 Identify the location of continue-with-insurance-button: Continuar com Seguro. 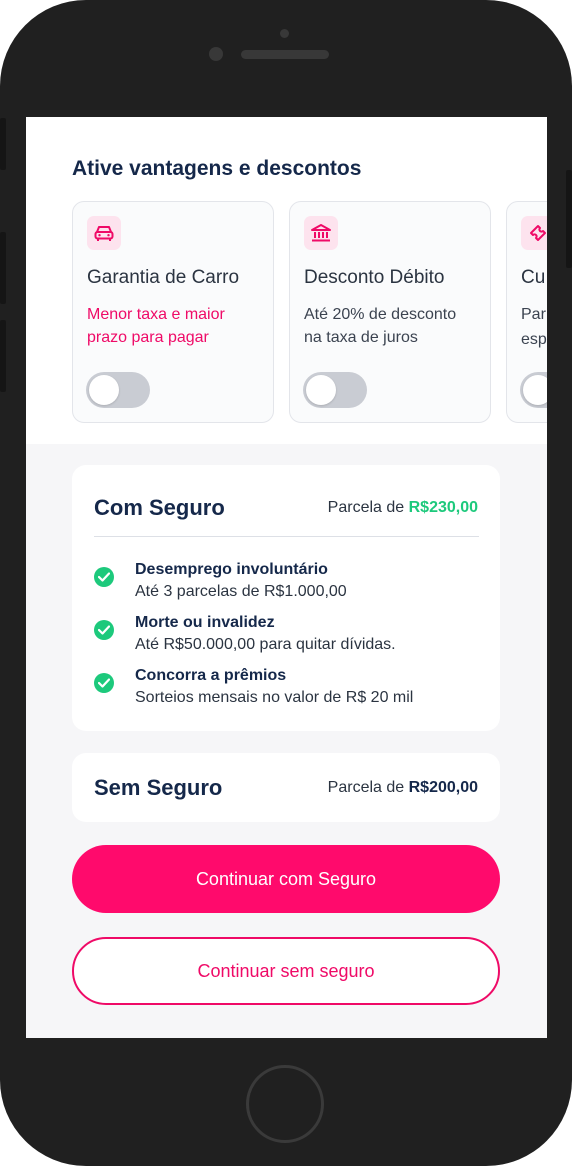
(286, 879).